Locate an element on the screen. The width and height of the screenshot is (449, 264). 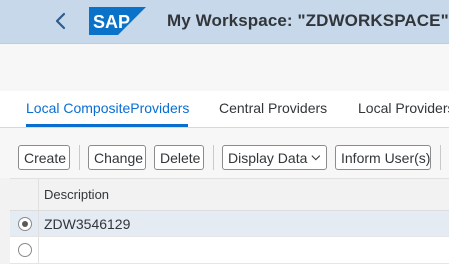
inform-users-button: Inform User(s) is located at coordinates (383, 157).